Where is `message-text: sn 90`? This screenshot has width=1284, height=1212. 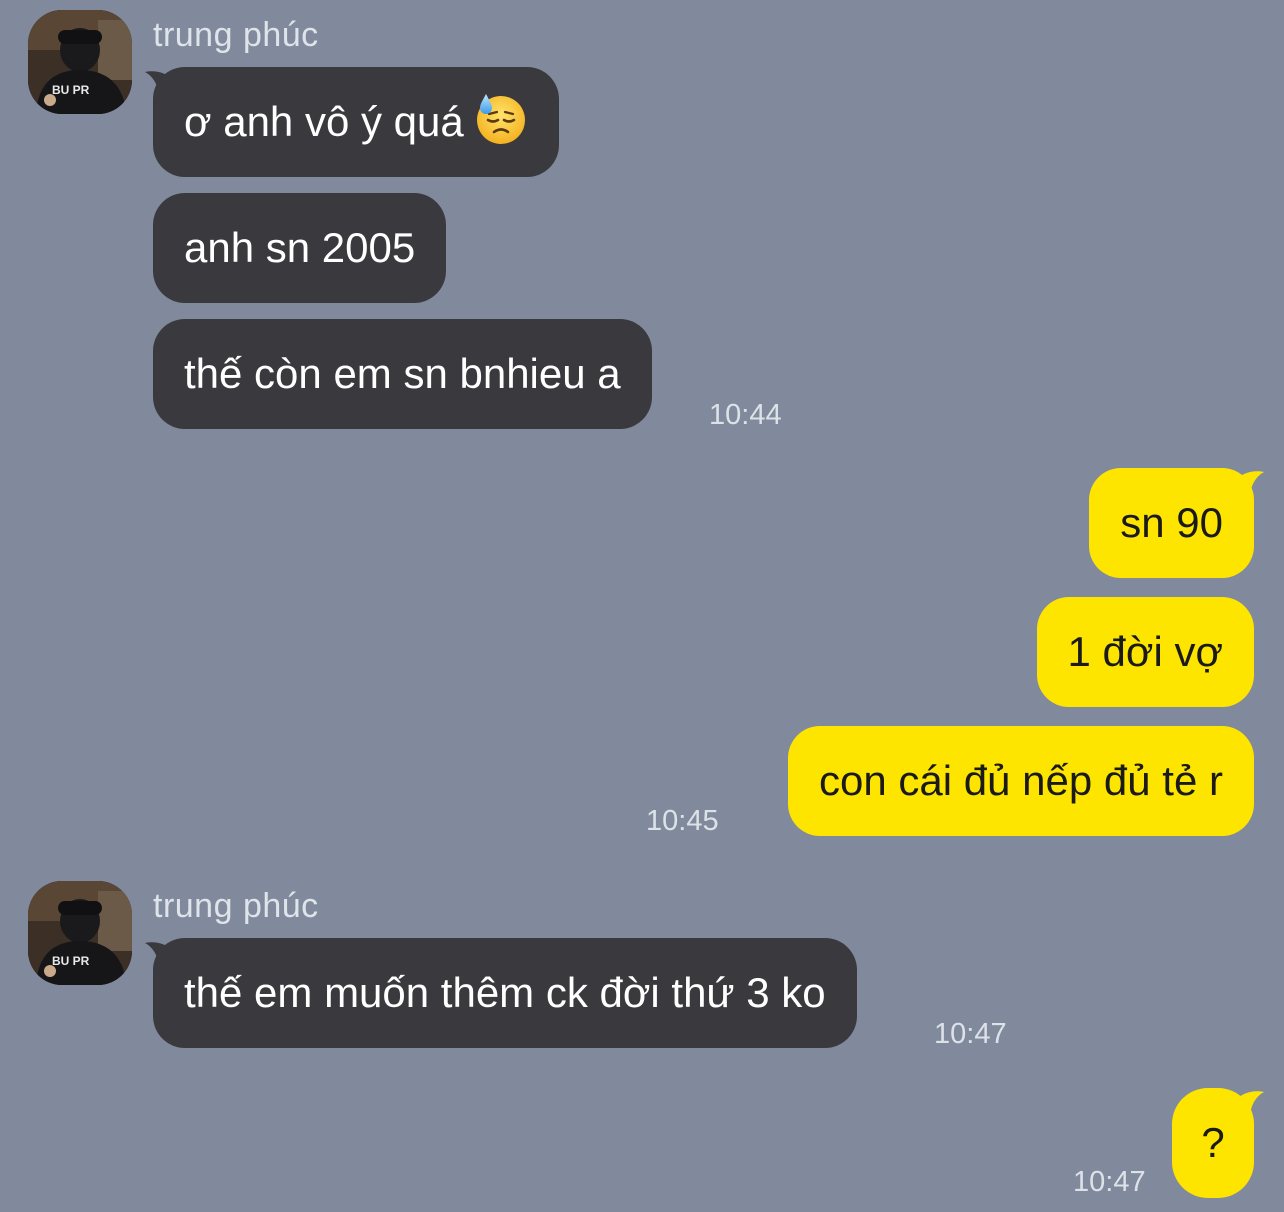
message-text: sn 90 is located at coordinates (1171, 522).